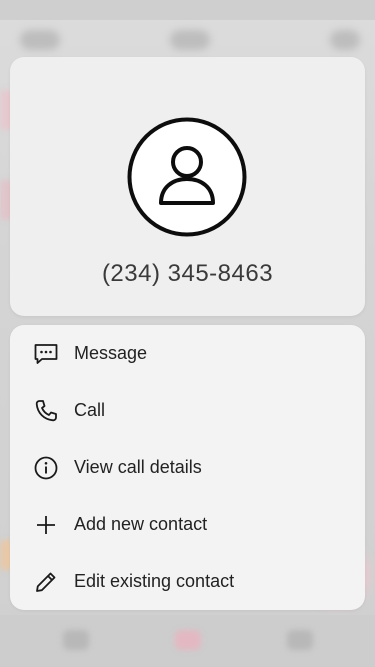 This screenshot has width=375, height=667. What do you see at coordinates (154, 581) in the screenshot?
I see `menu-item-label: Edit existing contact` at bounding box center [154, 581].